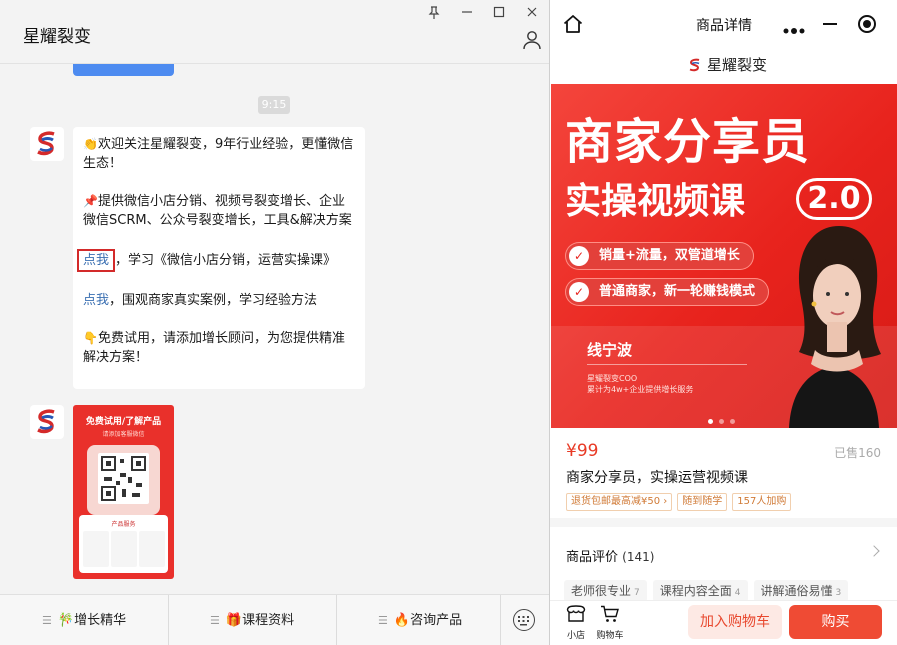  Describe the element at coordinates (402, 620) in the screenshot. I see `menu-item-icon: 🔥` at that location.